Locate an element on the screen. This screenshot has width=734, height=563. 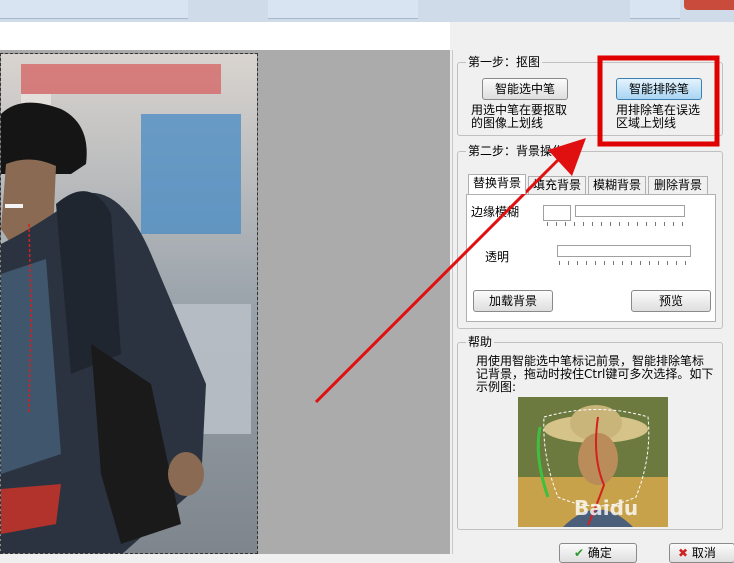
edge-blur-label: 边缘模糊 is located at coordinates (495, 212).